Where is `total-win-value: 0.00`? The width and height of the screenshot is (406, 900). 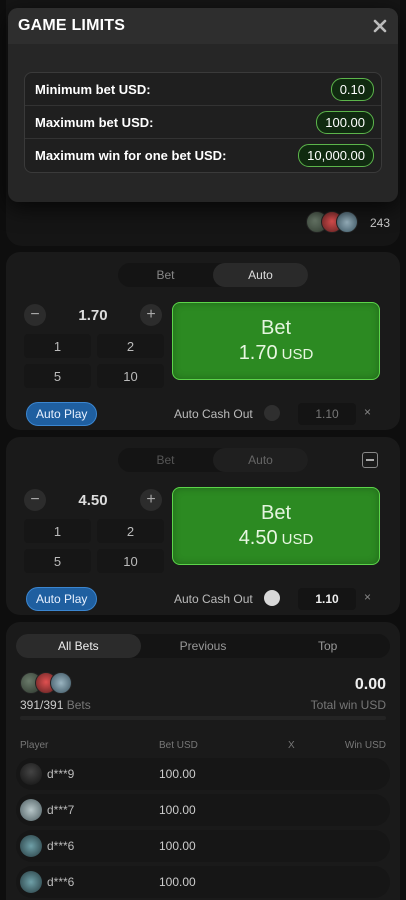
total-win-value: 0.00 is located at coordinates (370, 684).